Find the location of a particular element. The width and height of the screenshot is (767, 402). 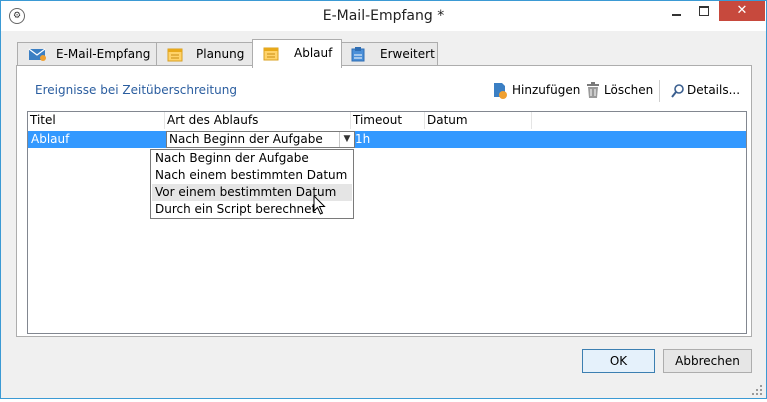

resize-grip-icon is located at coordinates (757, 390).